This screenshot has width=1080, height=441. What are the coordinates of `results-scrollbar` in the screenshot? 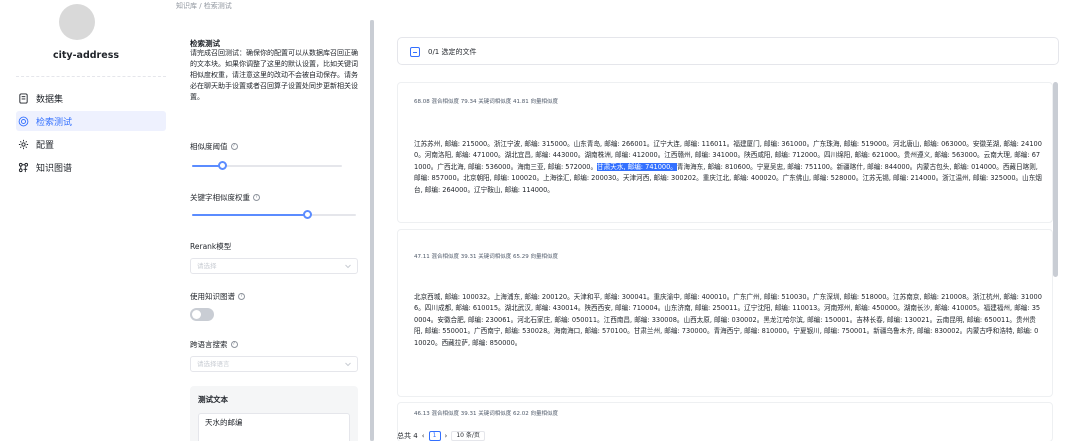 It's located at (1055, 261).